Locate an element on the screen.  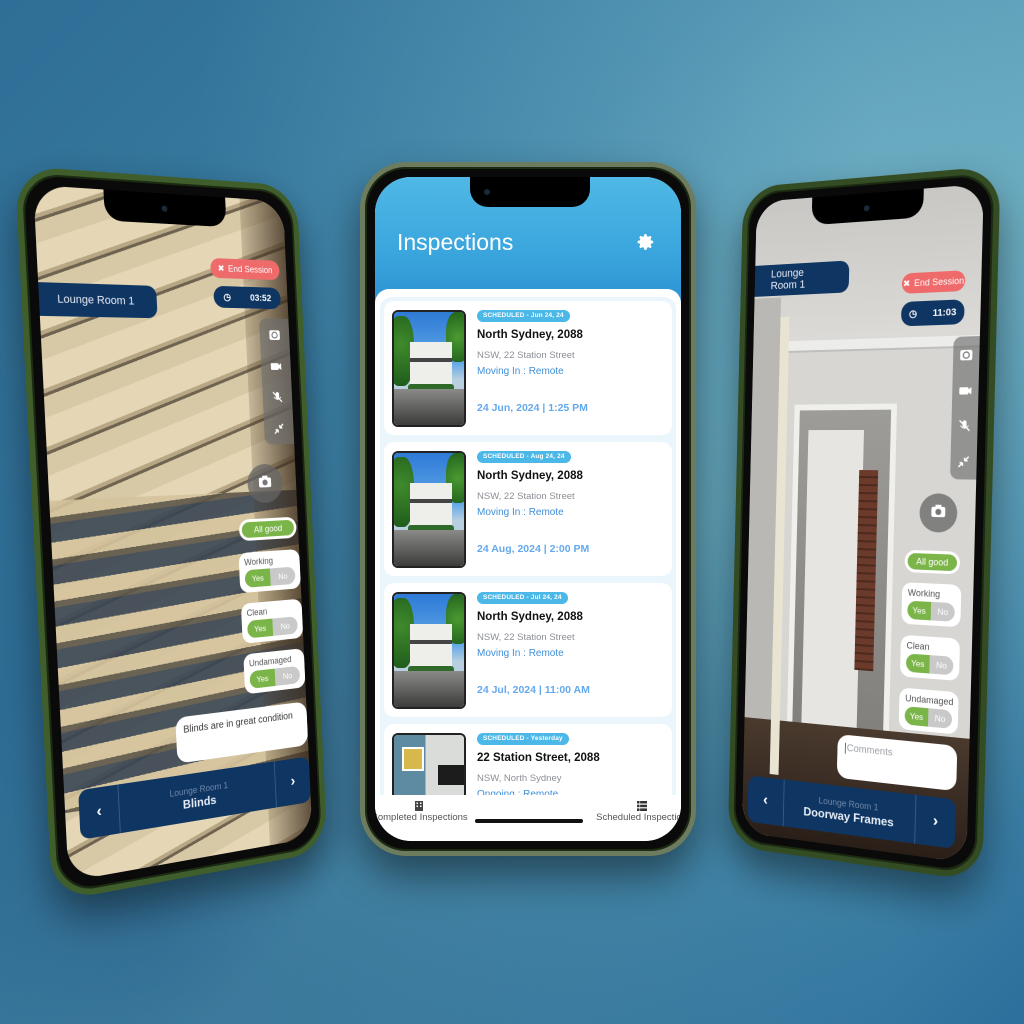
comments-placeholder: Comments is located at coordinates (869, 751).